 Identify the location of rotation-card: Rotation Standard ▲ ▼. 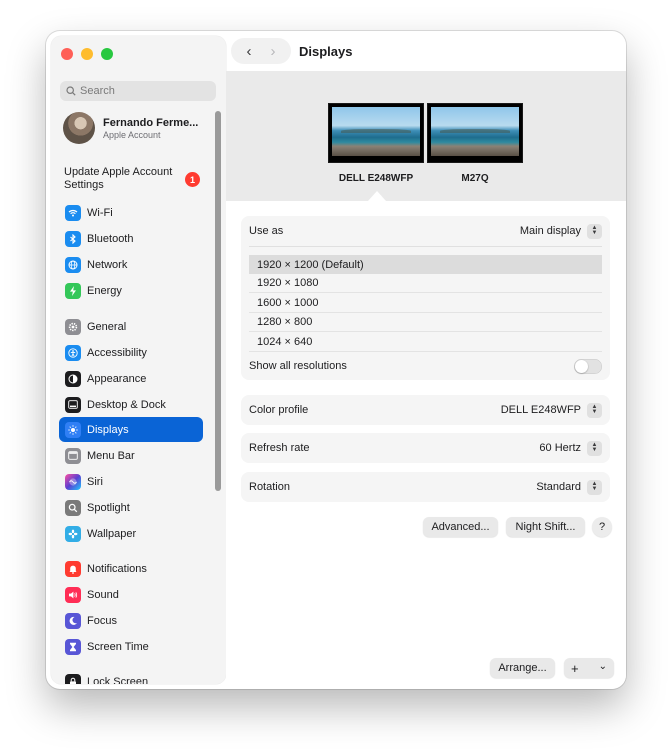
(425, 487).